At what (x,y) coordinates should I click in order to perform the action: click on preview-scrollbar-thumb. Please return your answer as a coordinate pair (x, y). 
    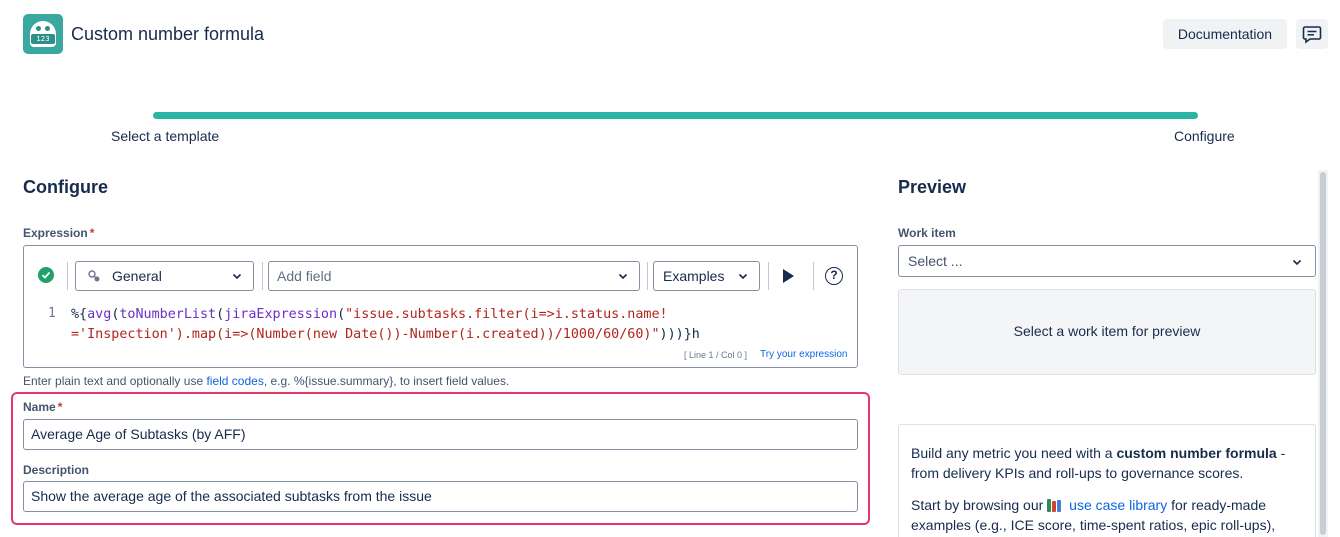
    Looking at the image, I should click on (1323, 353).